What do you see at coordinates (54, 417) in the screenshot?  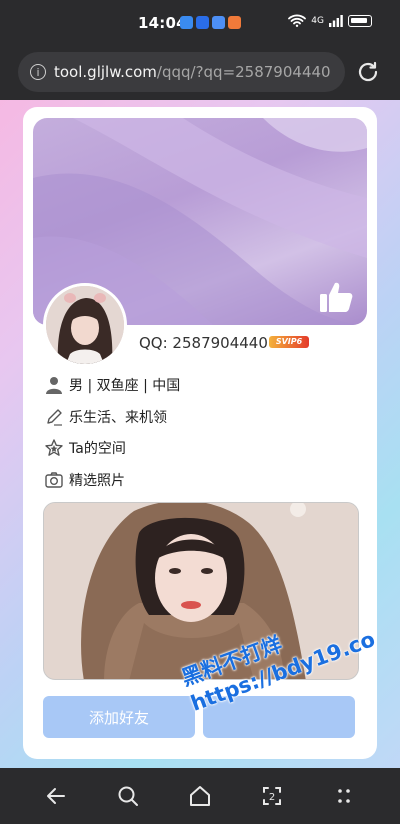 I see `pen-icon` at bounding box center [54, 417].